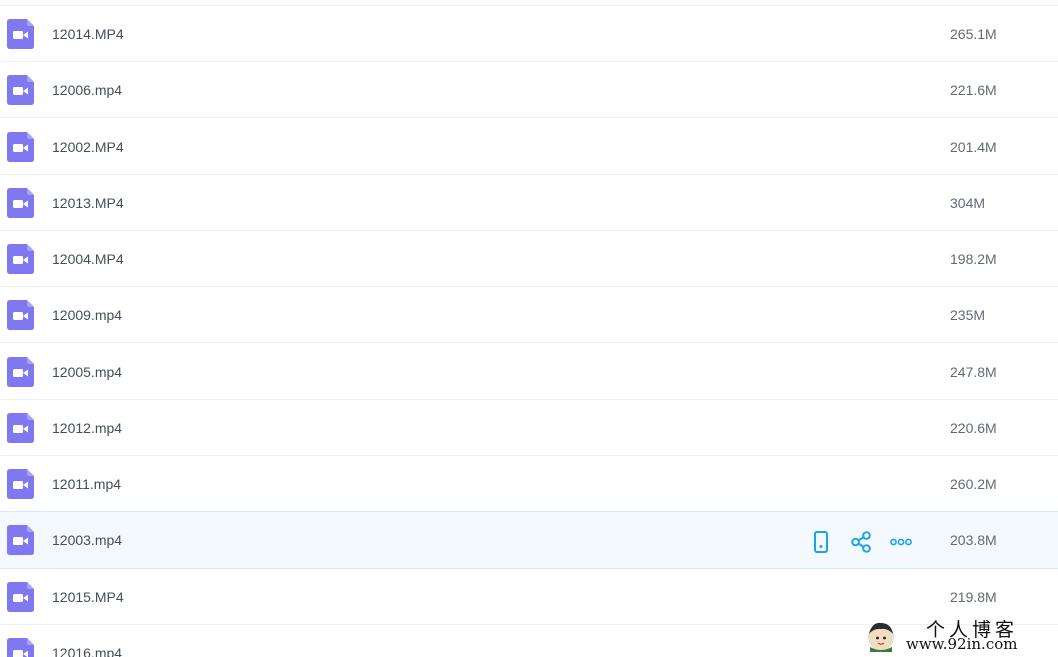 Image resolution: width=1058 pixels, height=657 pixels. What do you see at coordinates (529, 203) in the screenshot?
I see `file-row: 12013.MP4 304M` at bounding box center [529, 203].